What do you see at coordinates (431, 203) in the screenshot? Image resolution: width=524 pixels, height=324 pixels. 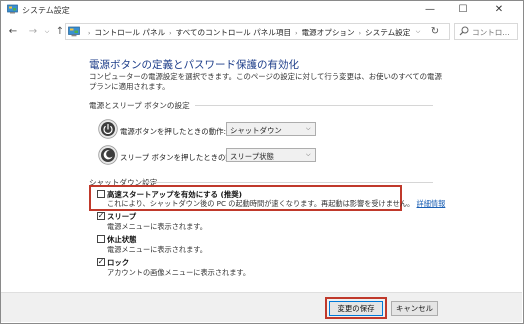 I see `learn-more-link: 詳細情報` at bounding box center [431, 203].